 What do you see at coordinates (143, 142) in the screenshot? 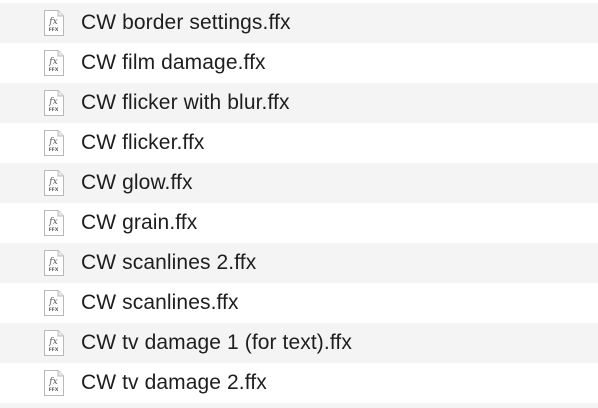
I see `file-name: CW flicker.ffx` at bounding box center [143, 142].